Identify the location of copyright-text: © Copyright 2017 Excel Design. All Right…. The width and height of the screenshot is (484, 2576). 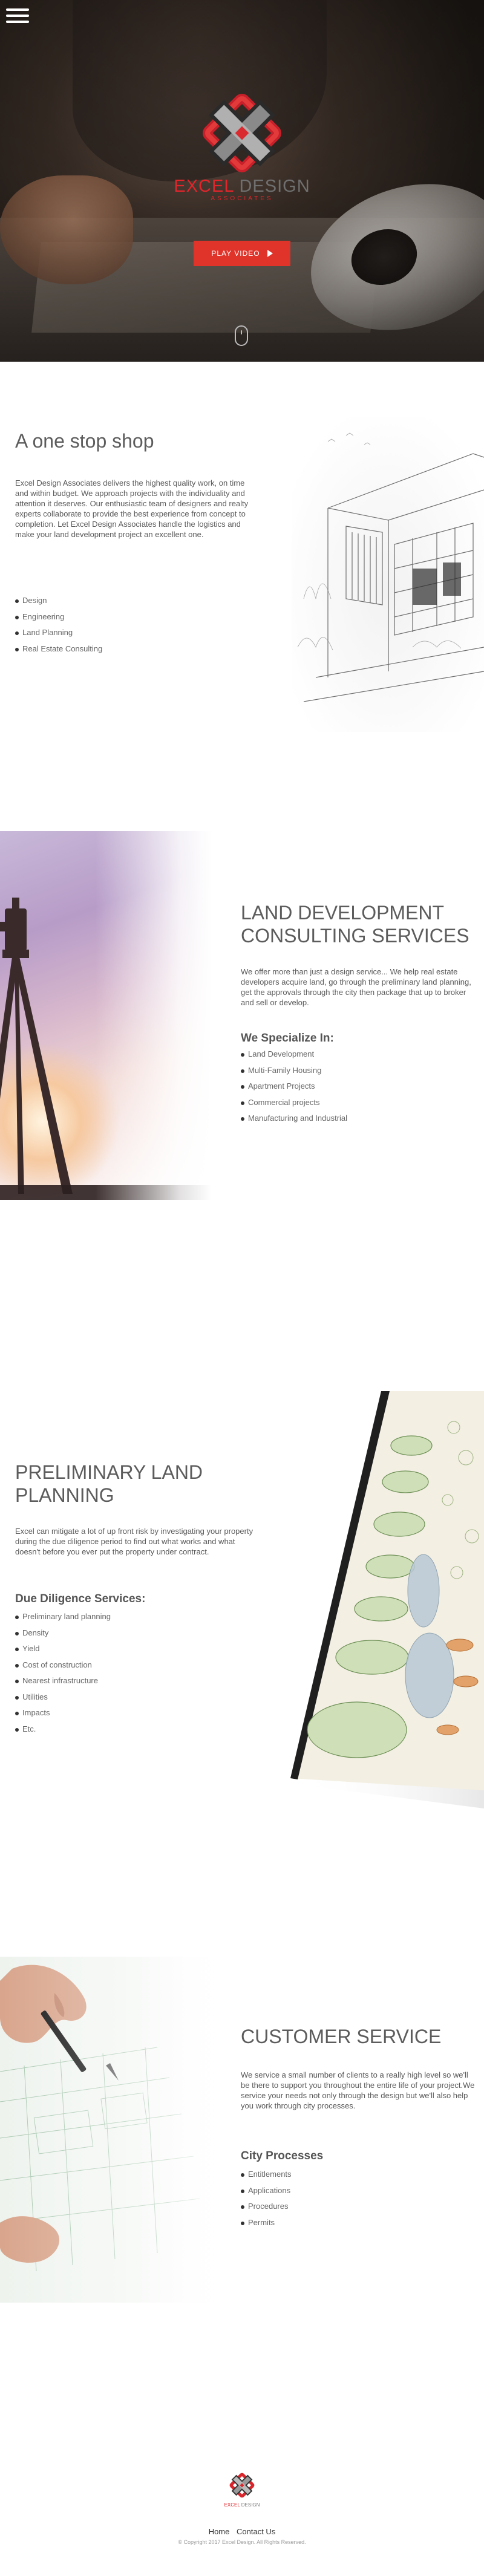
(242, 2542).